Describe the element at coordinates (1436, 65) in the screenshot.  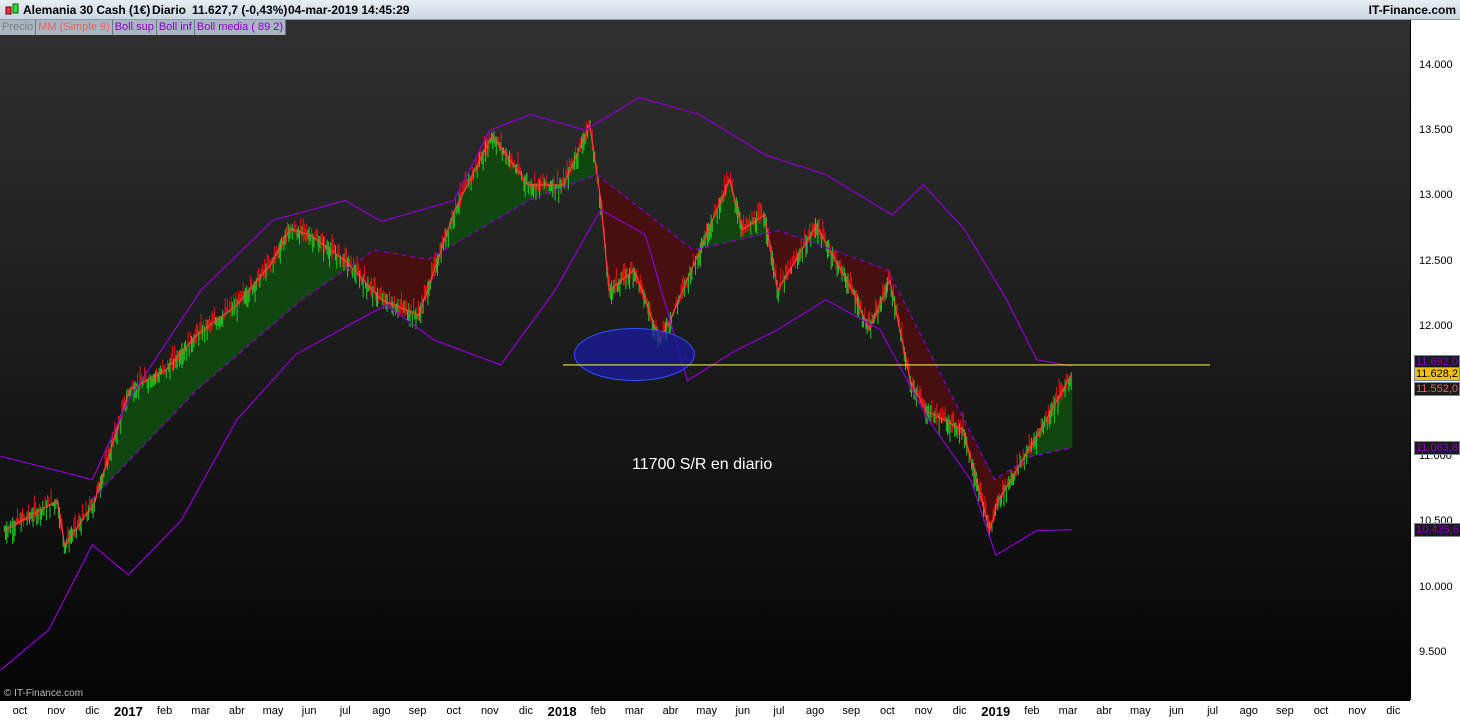
I see `y-tick-label: 14.000` at that location.